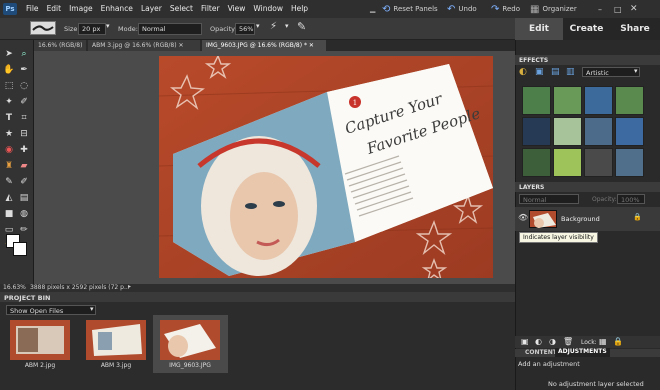 The width and height of the screenshot is (660, 390). I want to click on type-tool-icon: T, so click(9, 118).